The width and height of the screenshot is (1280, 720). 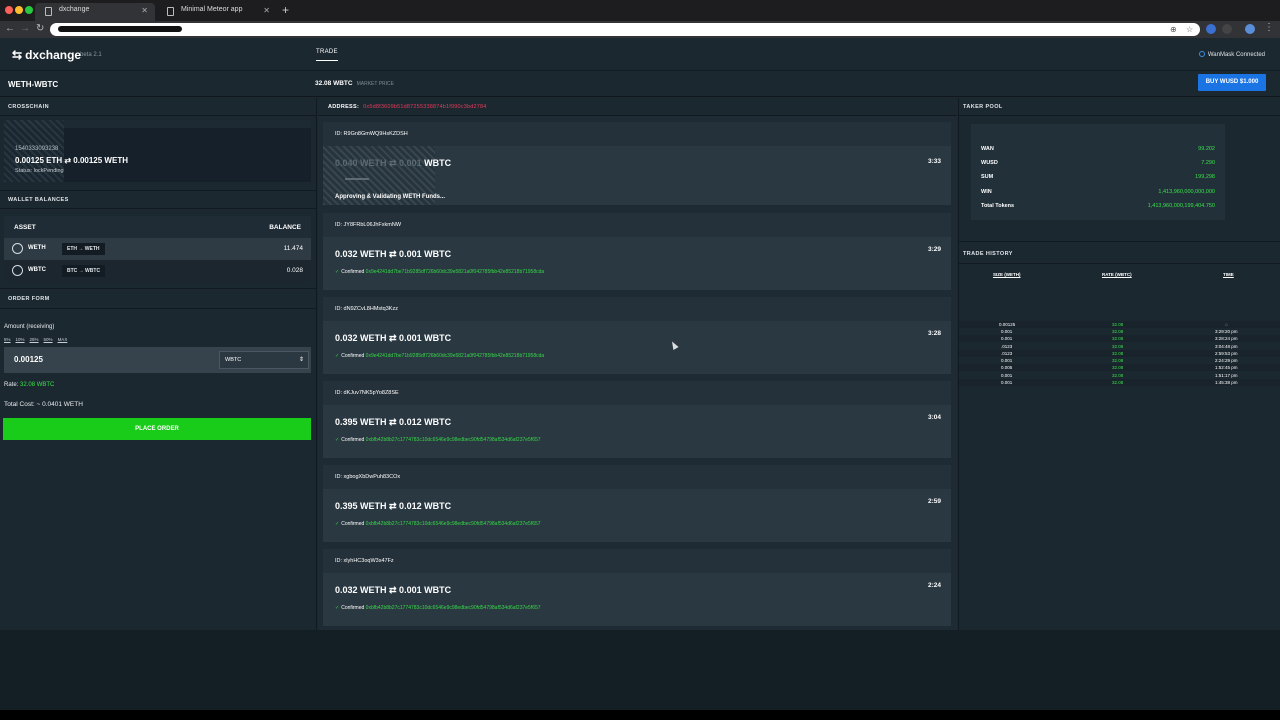 I want to click on percent-50: 50%, so click(x=48, y=339).